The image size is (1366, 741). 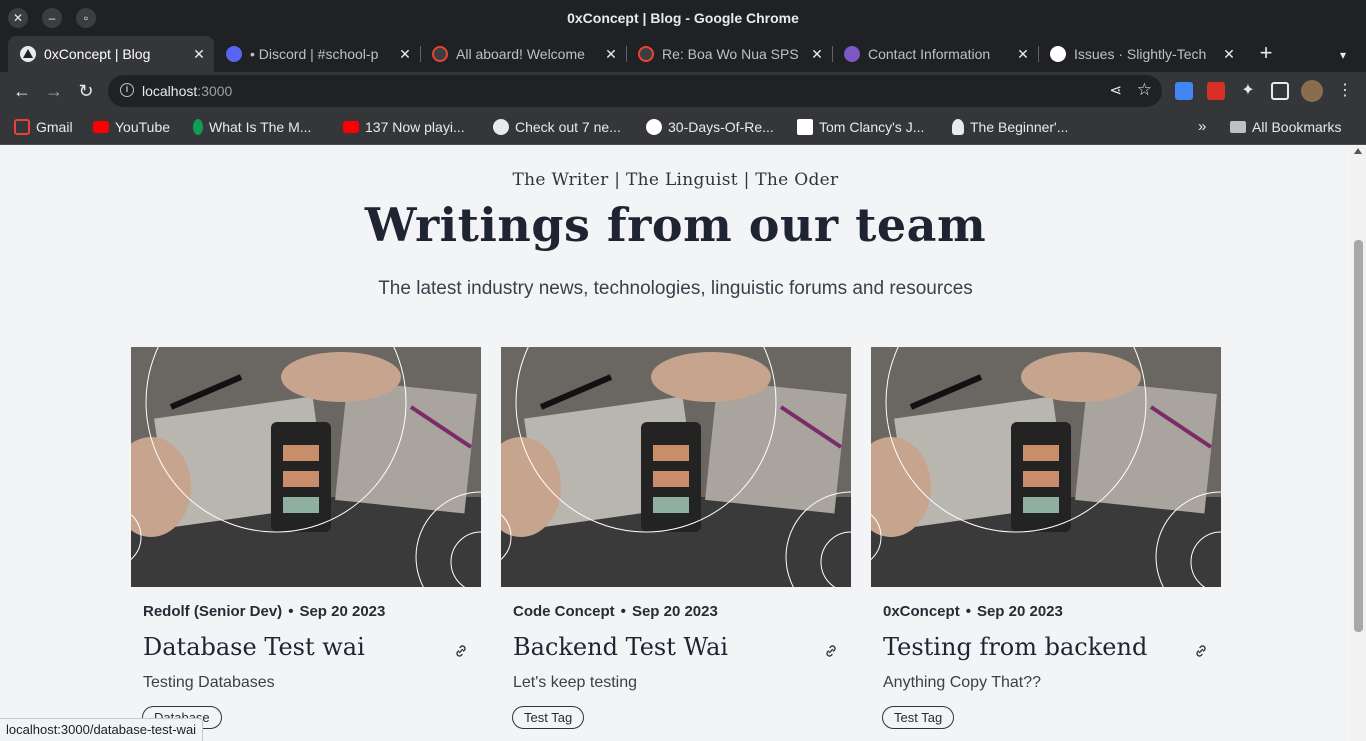 I want to click on window-title: 0xConcept | Blog - Google Chrome, so click(x=683, y=18).